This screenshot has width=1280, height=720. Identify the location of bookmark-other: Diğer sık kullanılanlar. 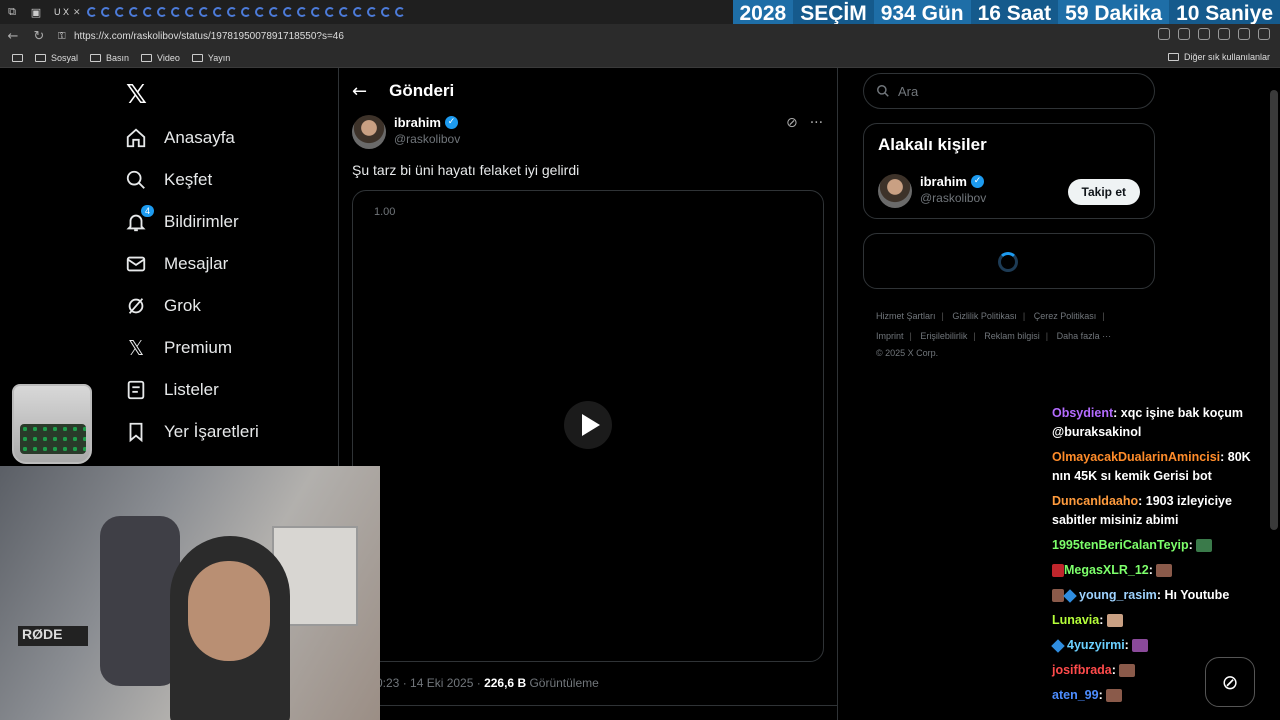
(1218, 57).